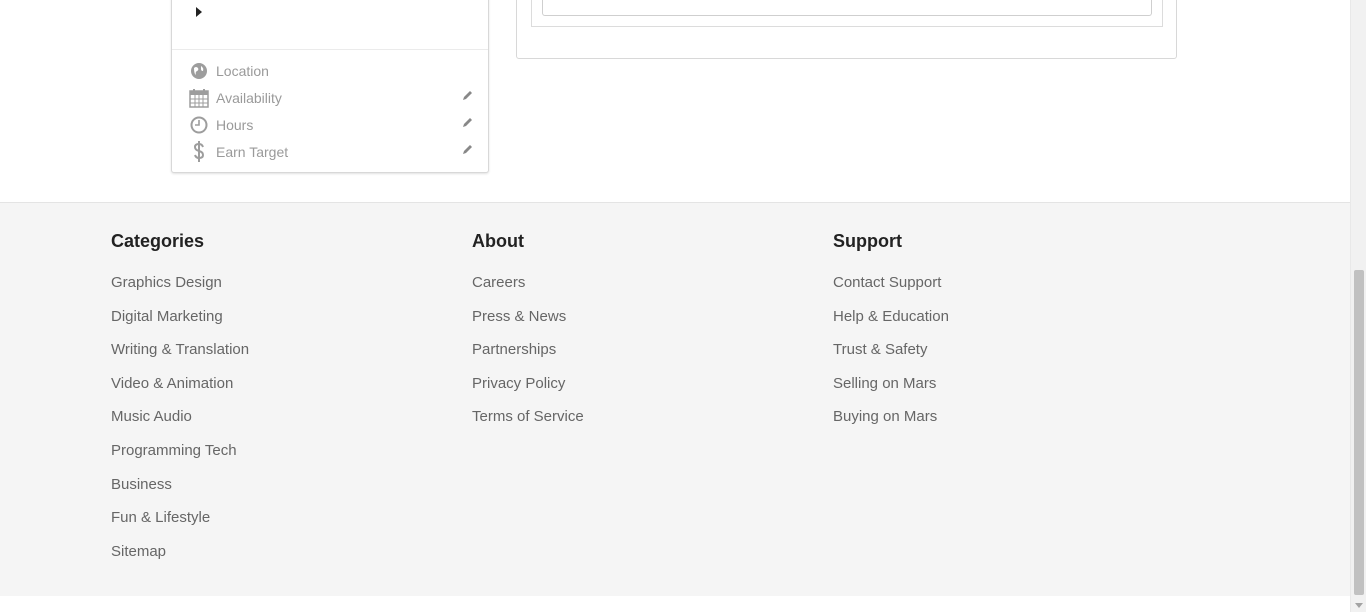 Image resolution: width=1366 pixels, height=612 pixels. Describe the element at coordinates (330, 49) in the screenshot. I see `card-divider` at that location.